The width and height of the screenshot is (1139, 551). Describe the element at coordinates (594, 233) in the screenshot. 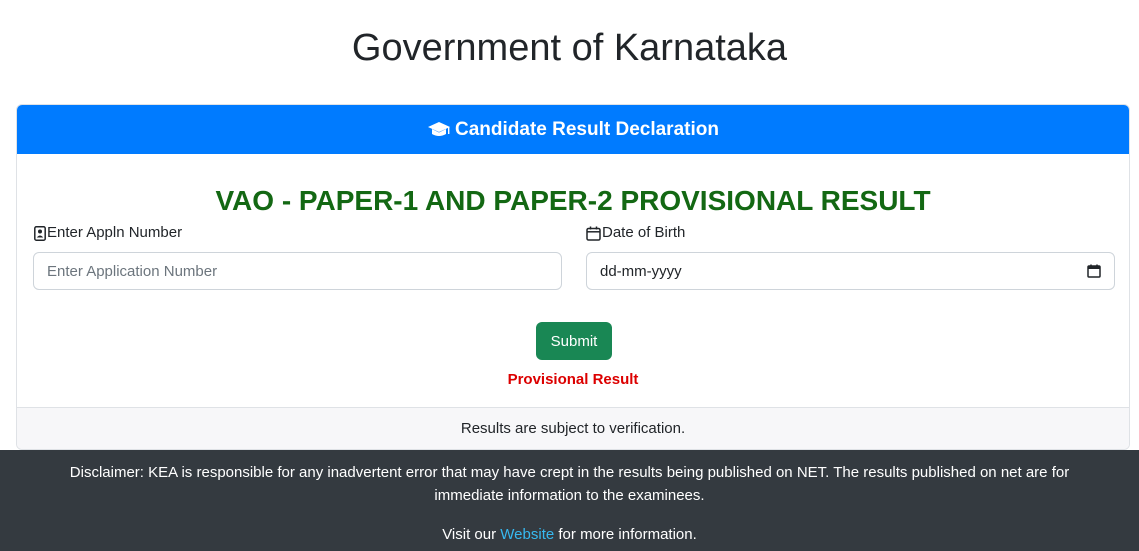

I see `calendar-icon` at that location.